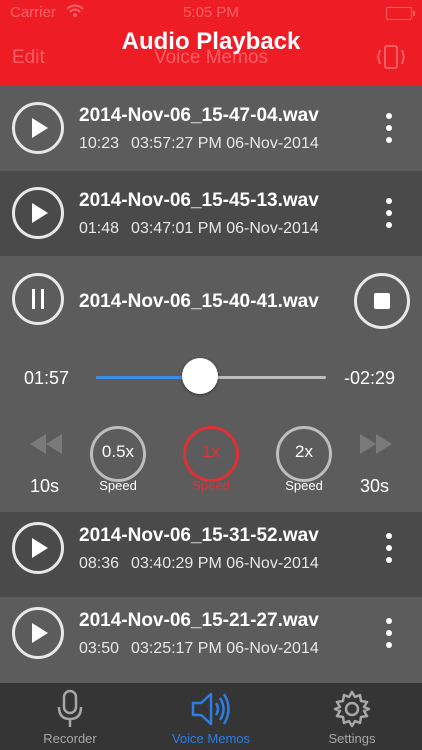 Image resolution: width=422 pixels, height=750 pixels. Describe the element at coordinates (176, 143) in the screenshot. I see `recording-time: 03:57:27 PM` at that location.